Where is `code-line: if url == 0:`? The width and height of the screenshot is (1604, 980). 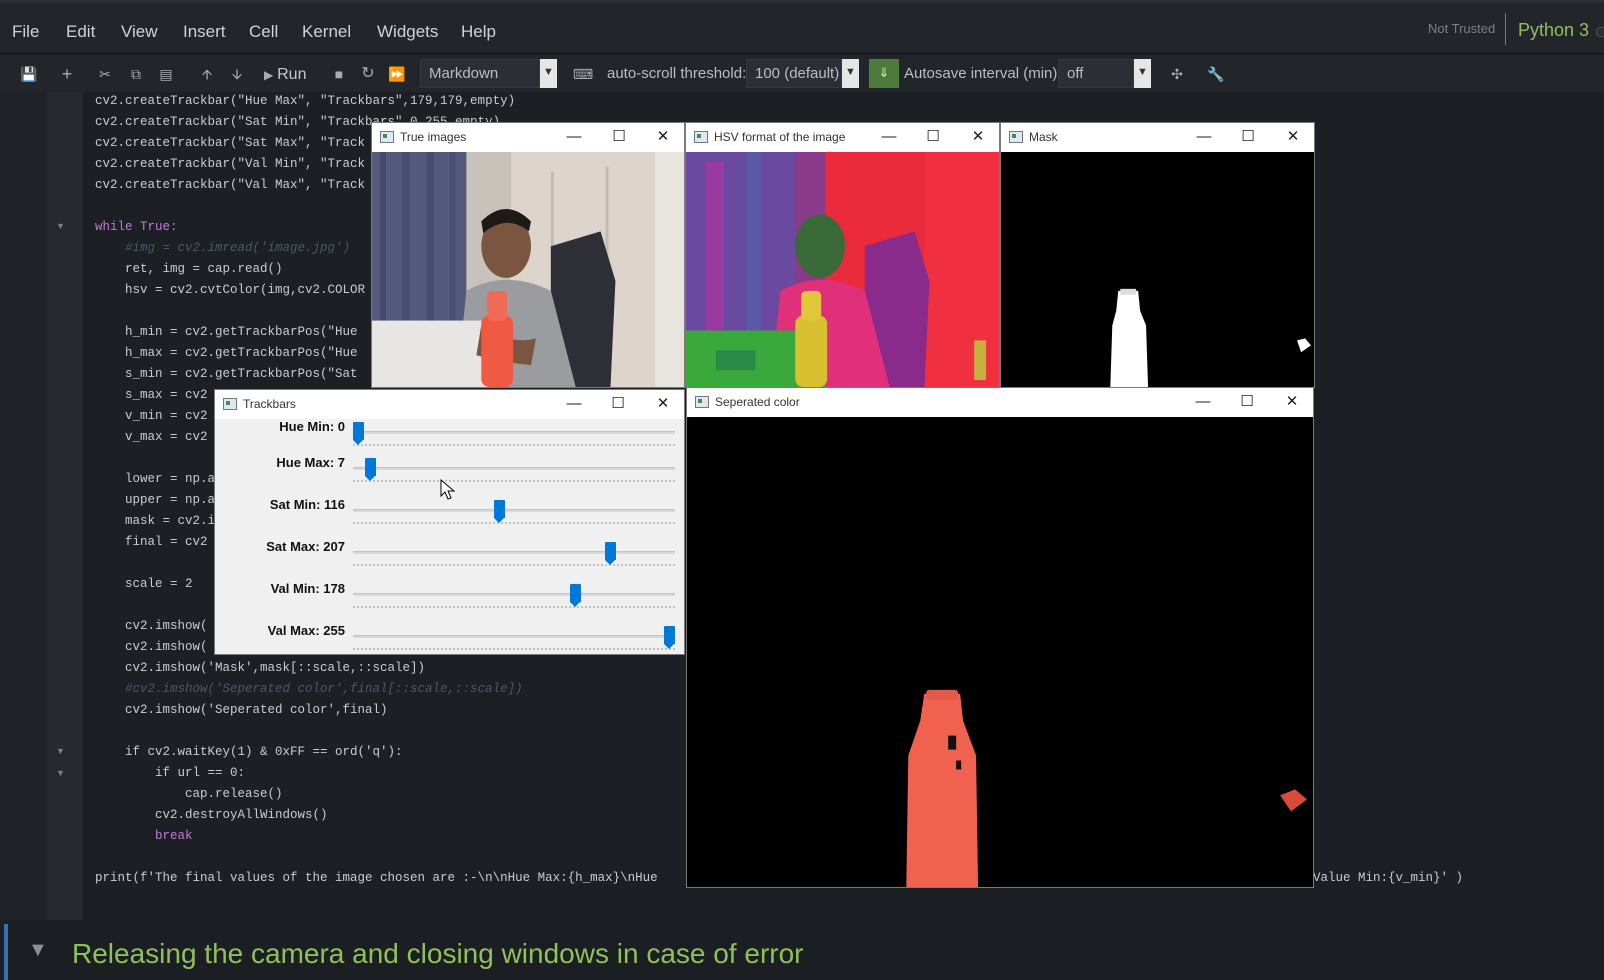 code-line: if url == 0: is located at coordinates (170, 773).